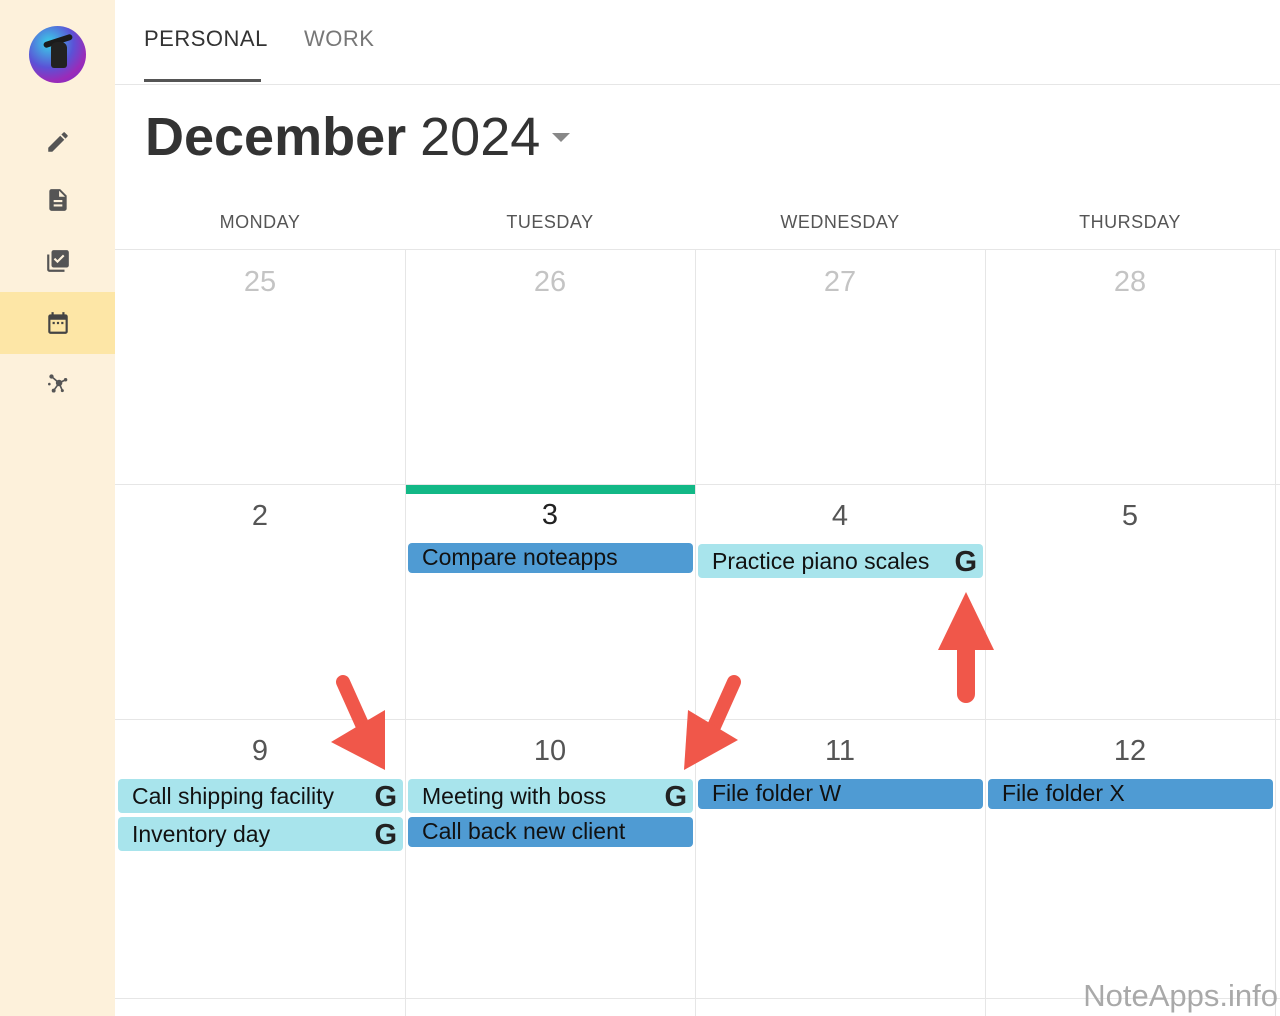  I want to click on weekday-header: THURSDAY, so click(1130, 222).